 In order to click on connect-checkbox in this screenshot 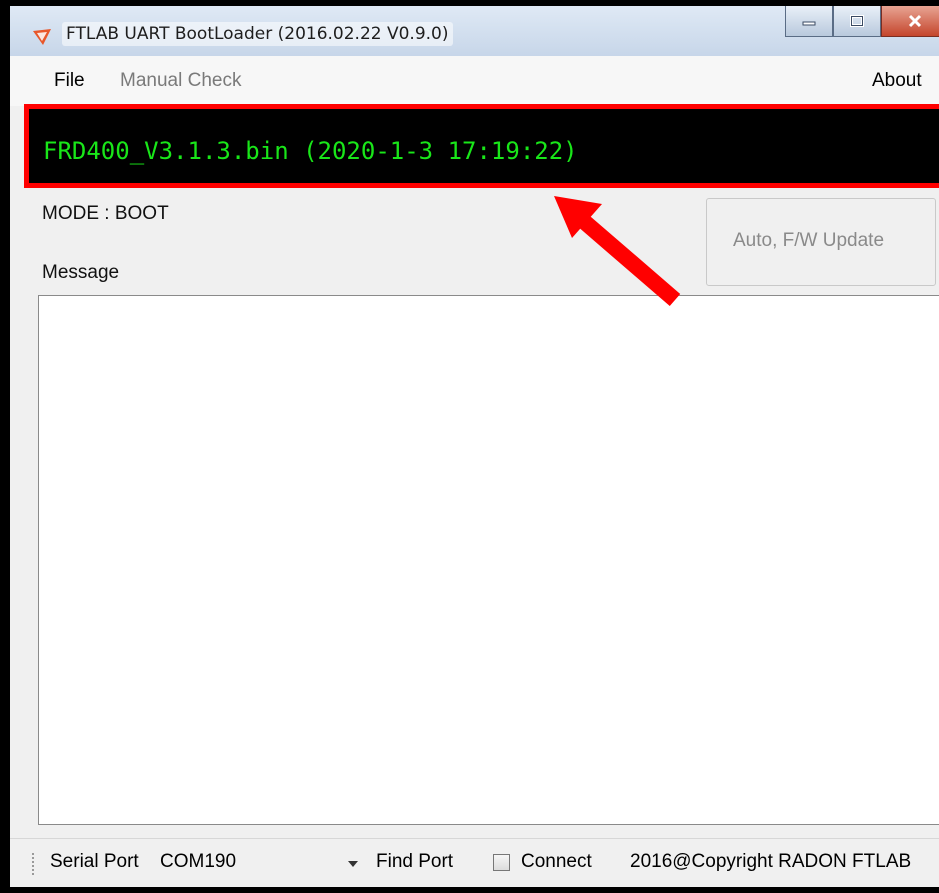, I will do `click(501, 862)`.